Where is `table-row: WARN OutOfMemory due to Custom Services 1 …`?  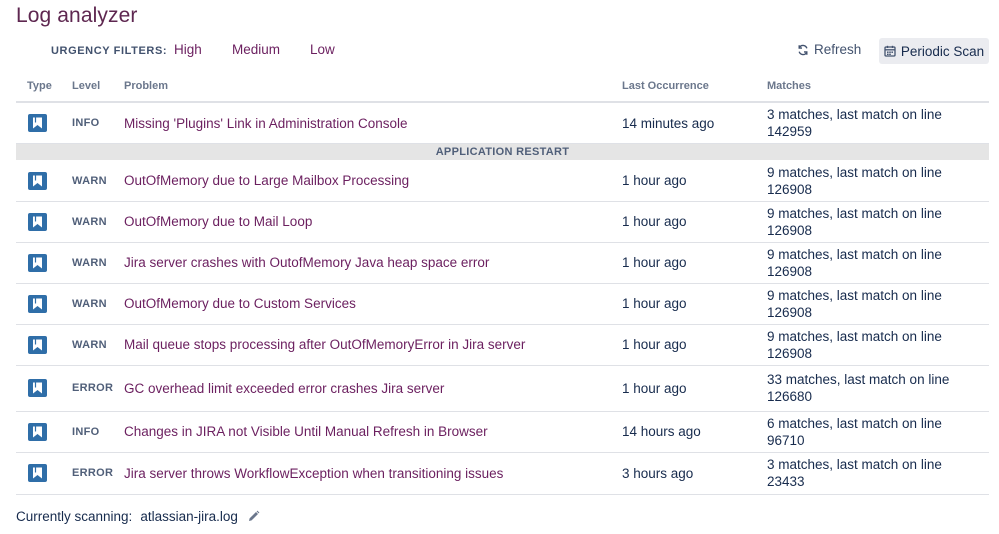 table-row: WARN OutOfMemory due to Custom Services 1 … is located at coordinates (502, 304).